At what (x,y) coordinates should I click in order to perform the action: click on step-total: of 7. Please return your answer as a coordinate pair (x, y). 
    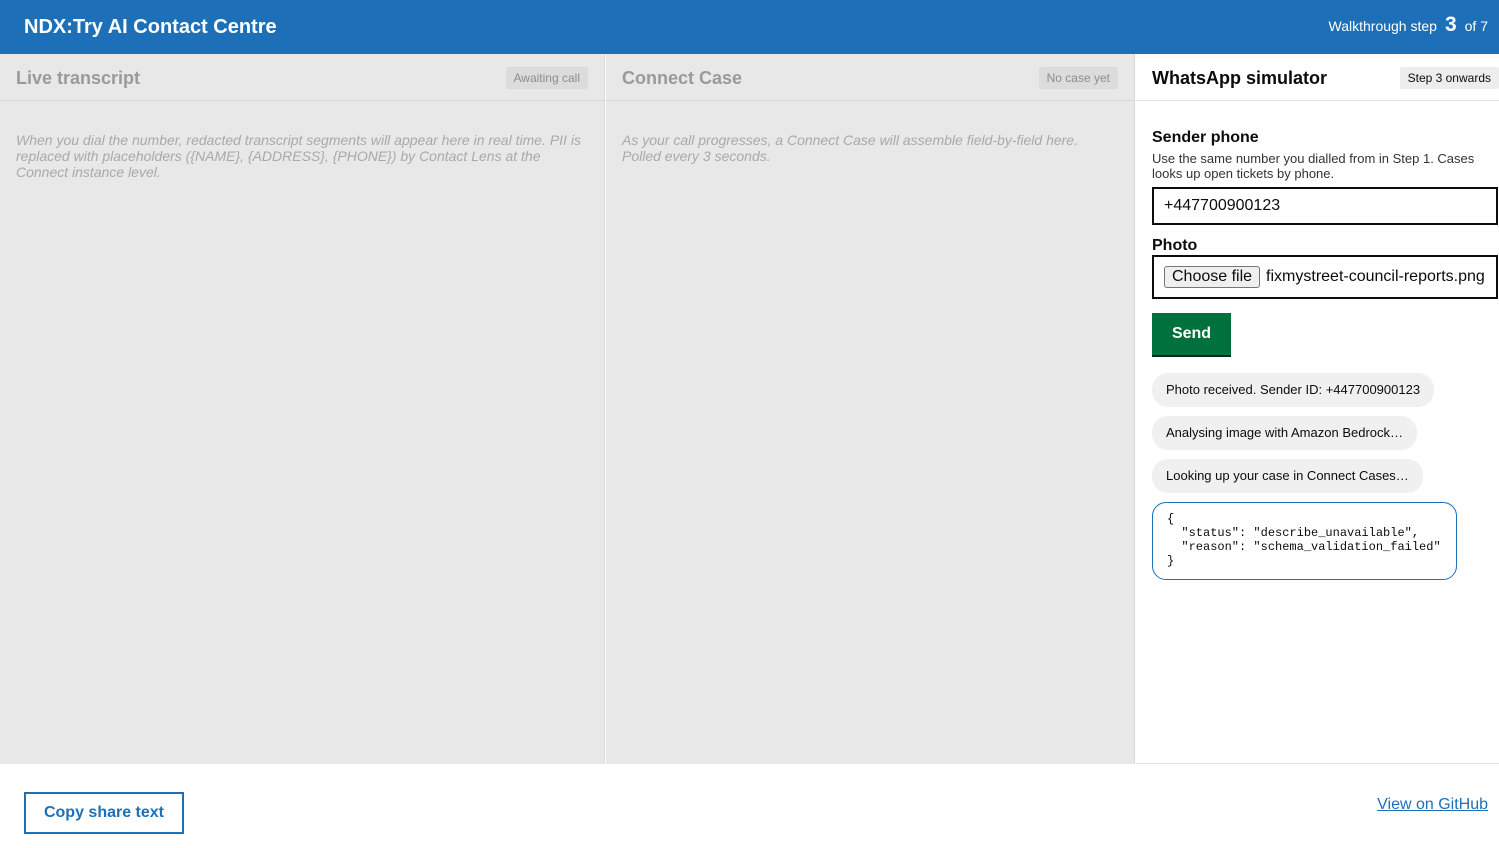
    Looking at the image, I should click on (1476, 26).